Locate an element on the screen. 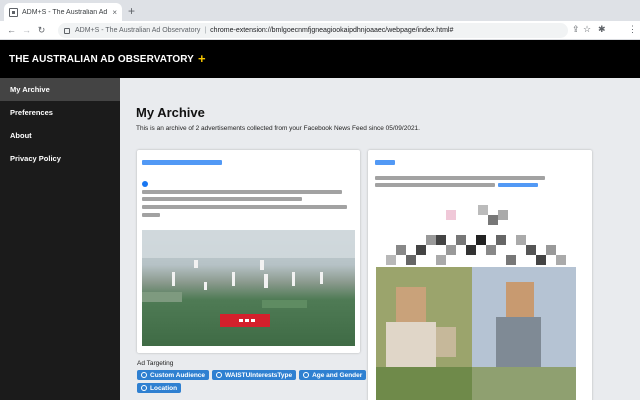 The image size is (640, 400). ad-targeting-label: Ad Targeting is located at coordinates (155, 363).